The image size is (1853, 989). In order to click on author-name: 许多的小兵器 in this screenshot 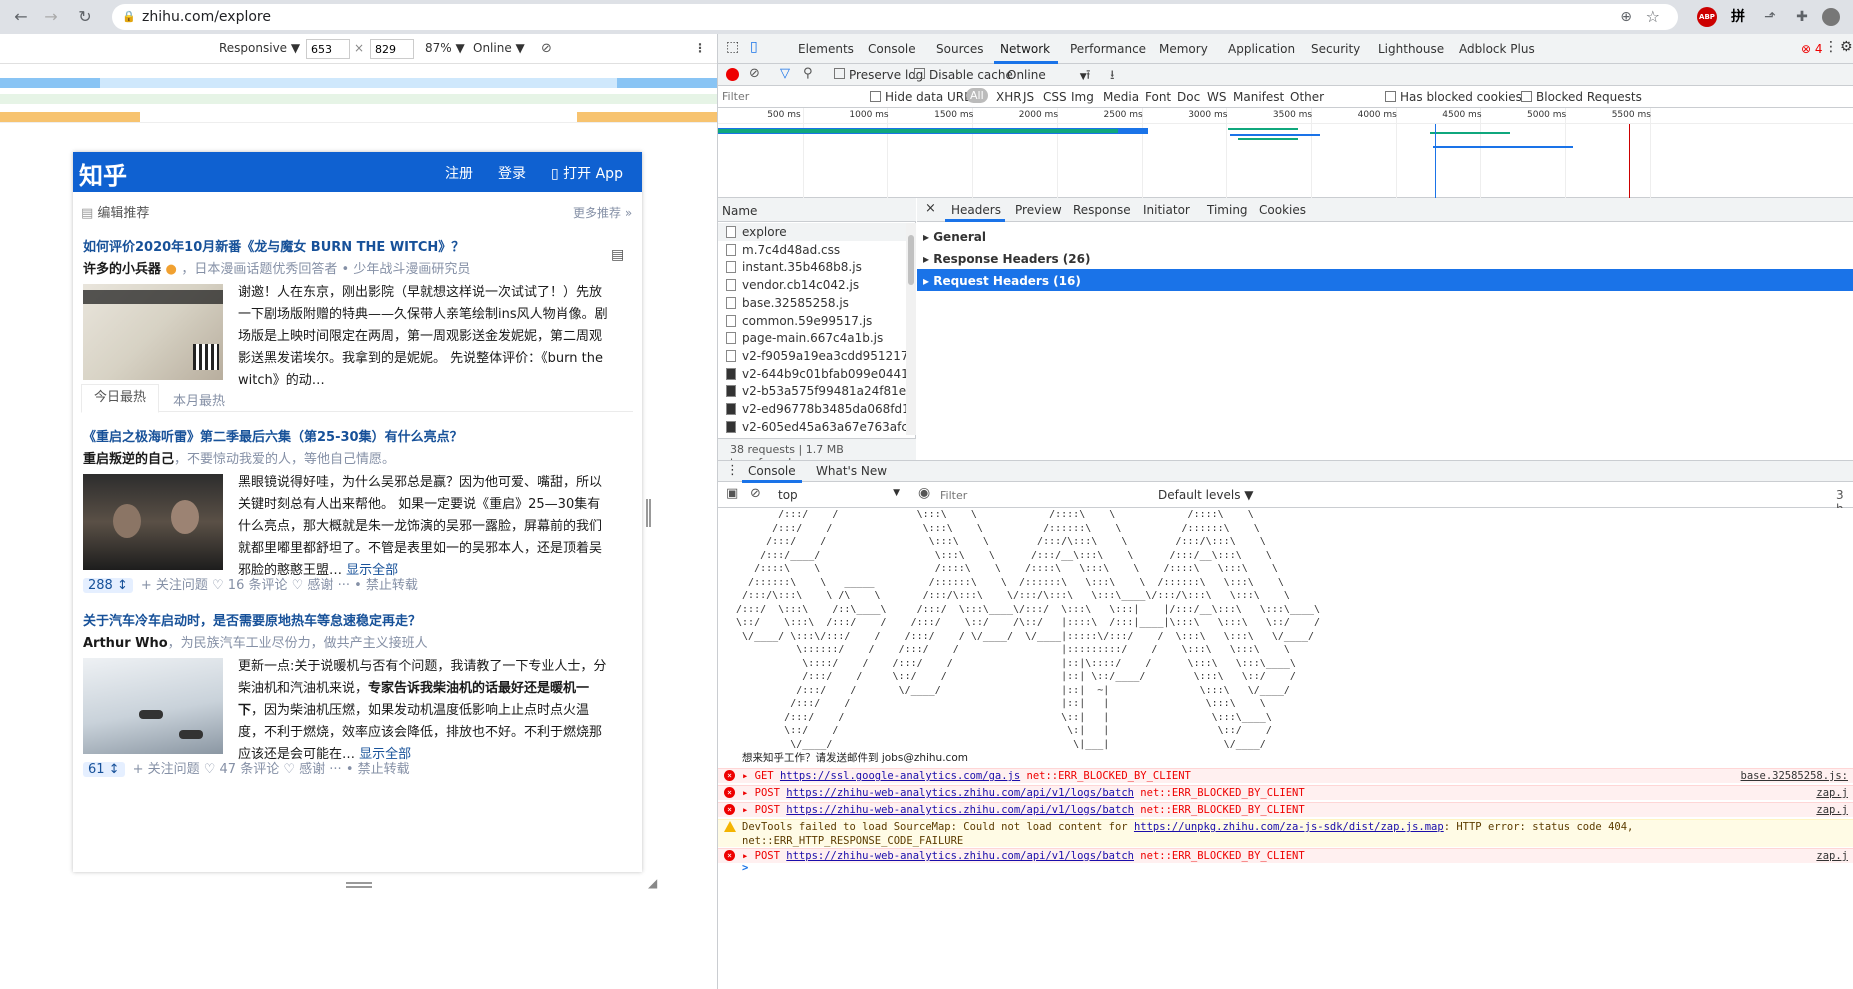, I will do `click(122, 269)`.